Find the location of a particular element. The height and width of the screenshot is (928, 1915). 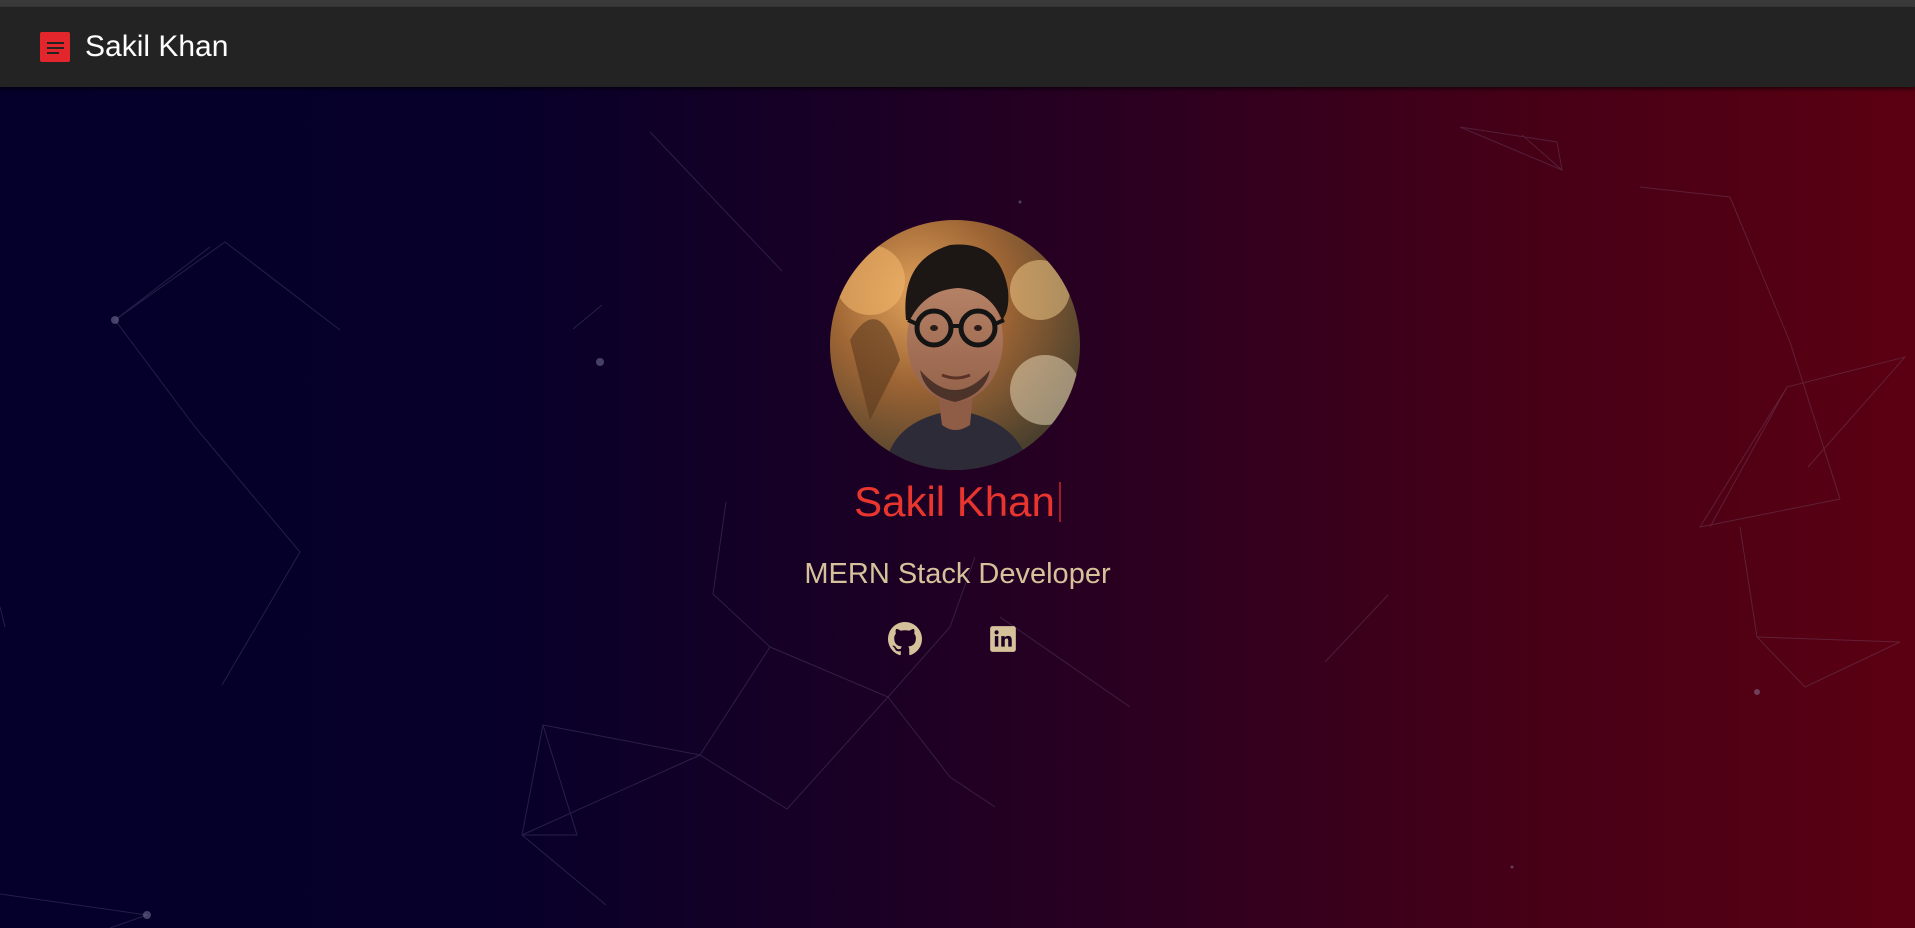

linkedin-link is located at coordinates (1003, 639).